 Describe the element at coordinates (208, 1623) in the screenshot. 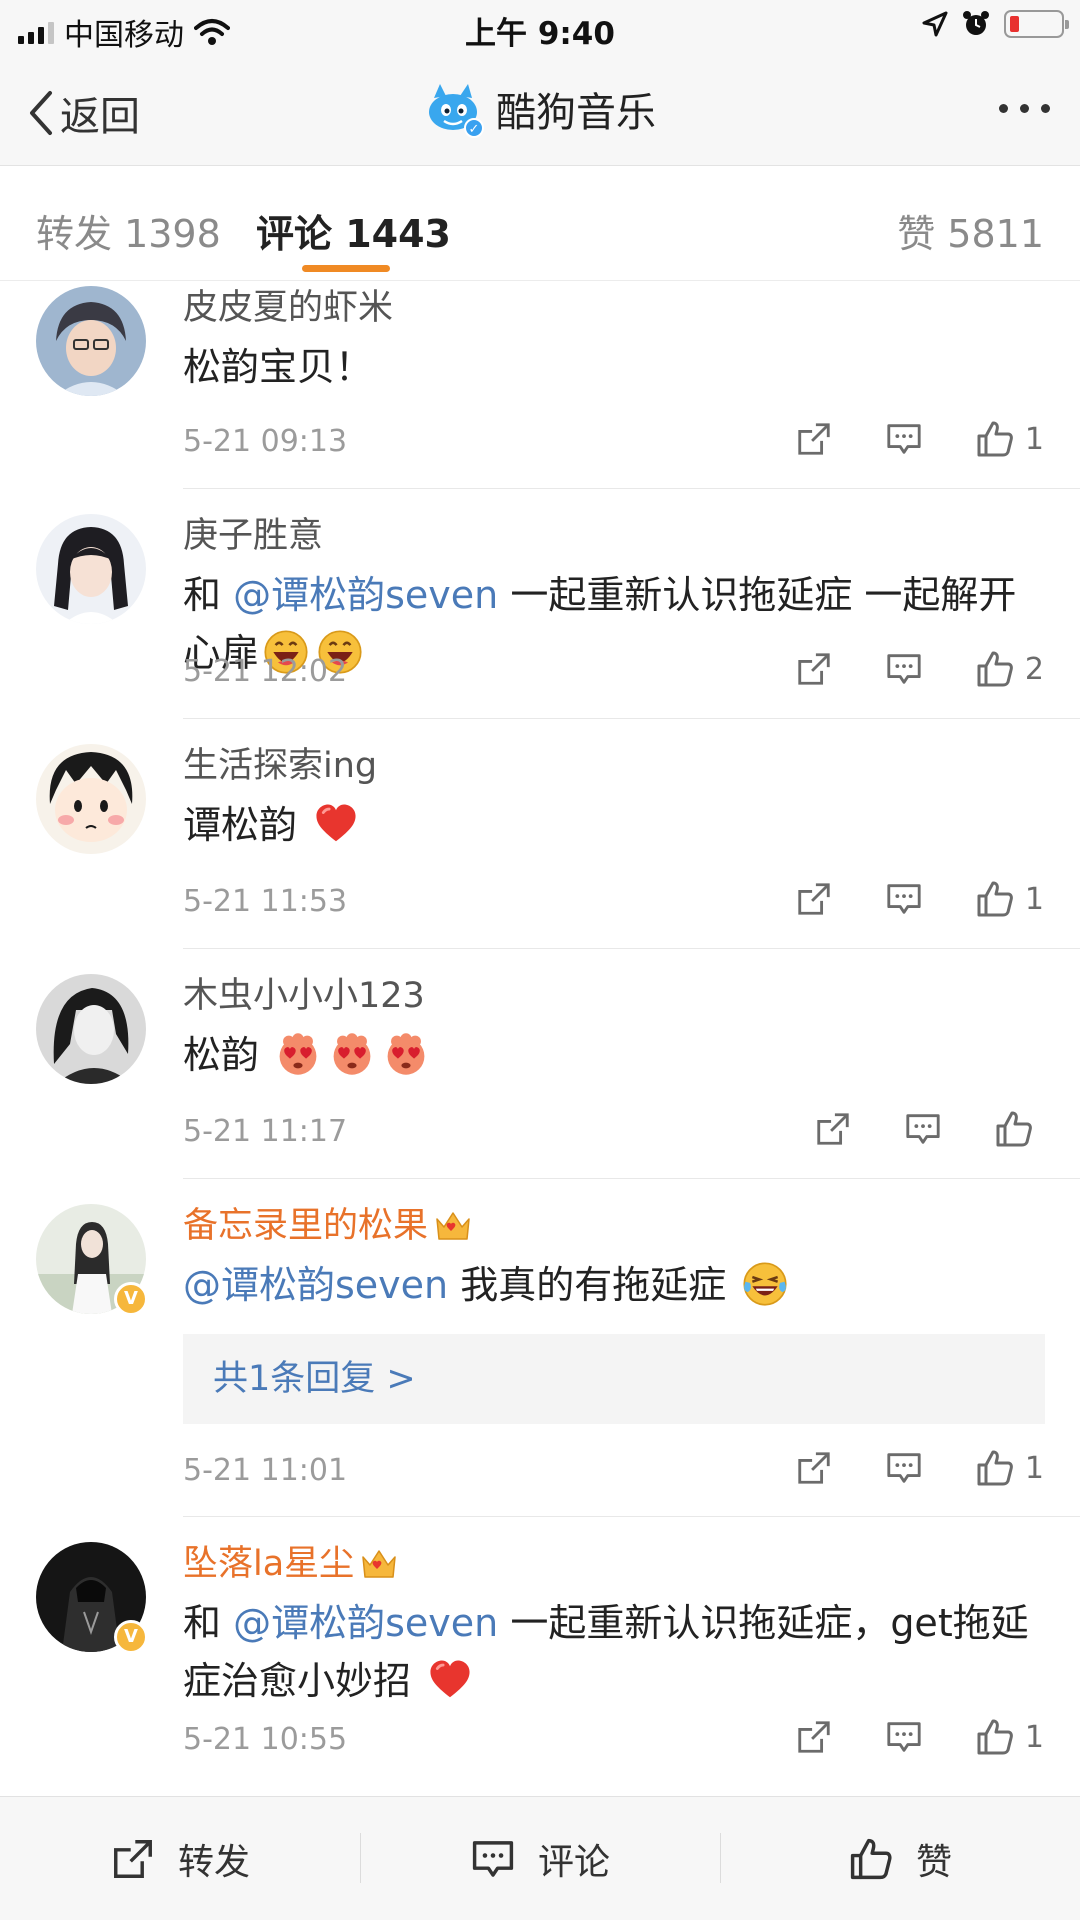

I see `text-prefix: 和` at that location.